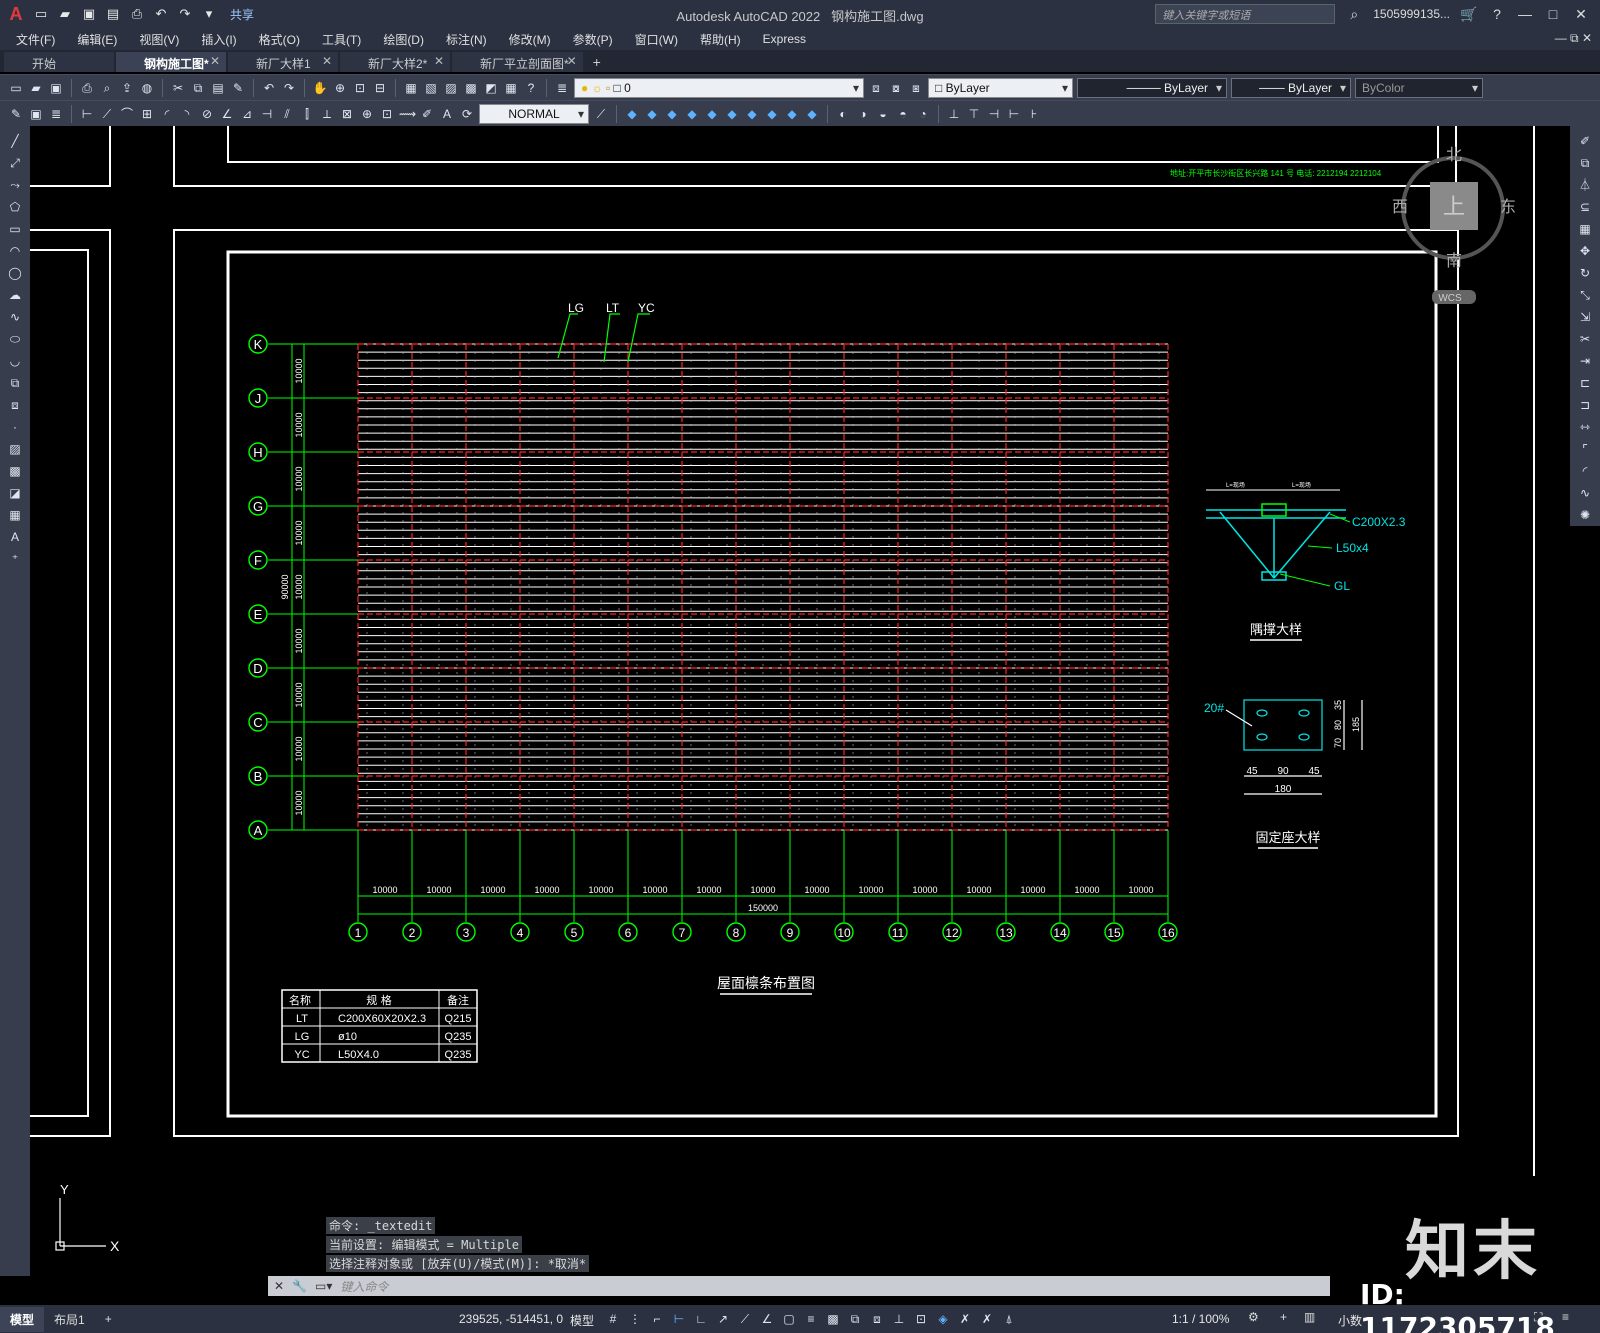 The width and height of the screenshot is (1600, 1333). What do you see at coordinates (1585, 427) in the screenshot?
I see `join-icon: ⇿` at bounding box center [1585, 427].